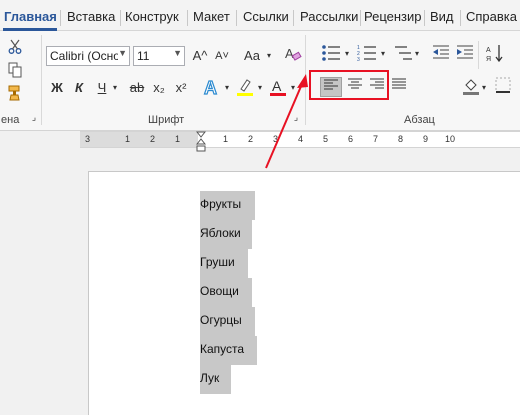 Image resolution: width=520 pixels, height=415 pixels. Describe the element at coordinates (137, 88) in the screenshot. I see `strikethrough-button: ab` at that location.